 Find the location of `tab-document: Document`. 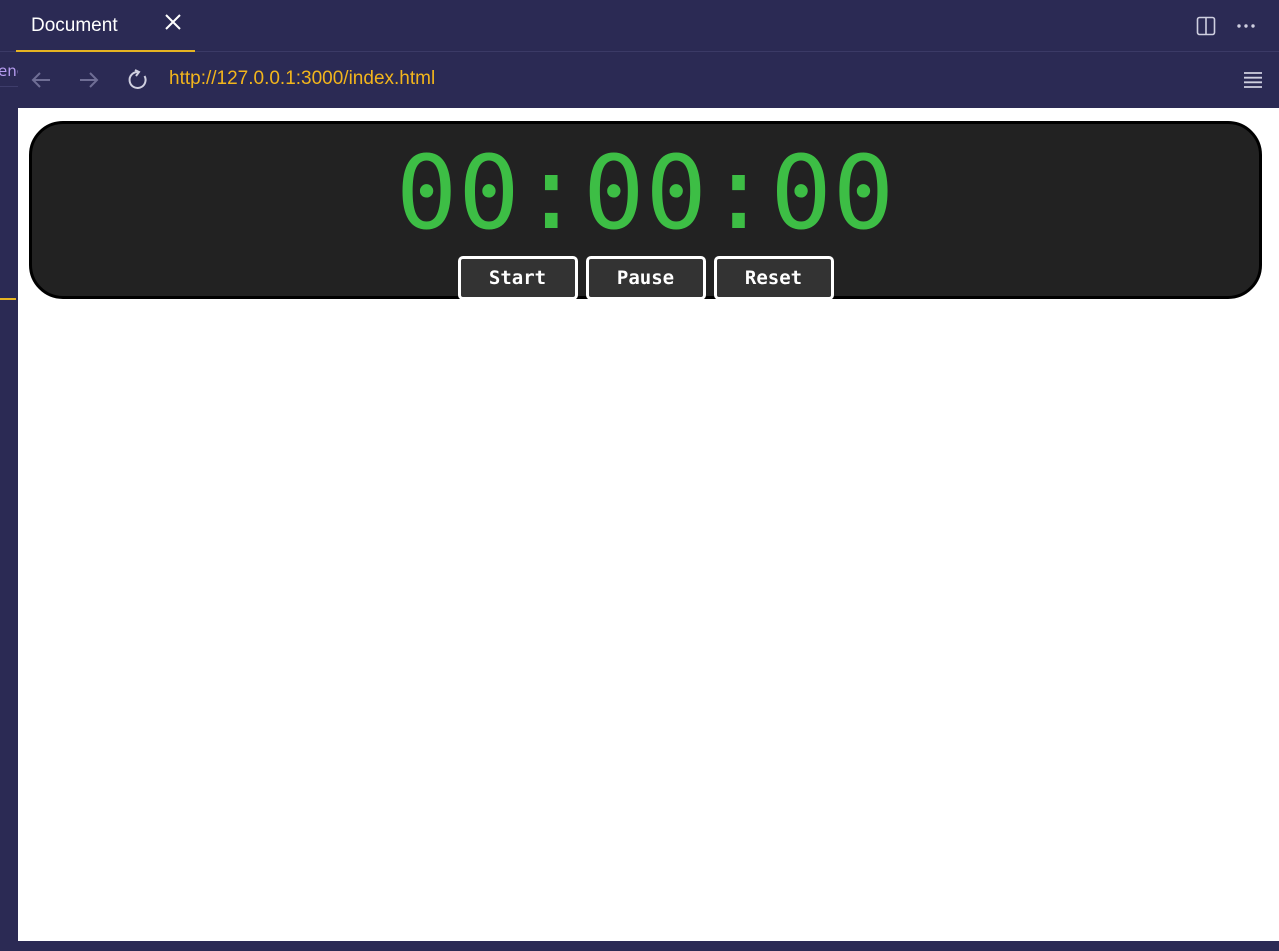

tab-document: Document is located at coordinates (105, 26).